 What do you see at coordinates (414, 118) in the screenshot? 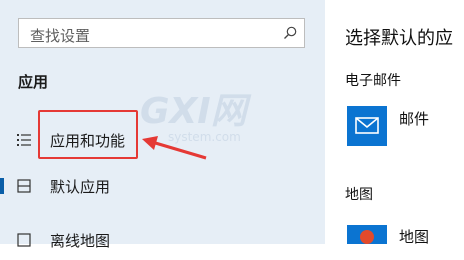
I see `mail-app-label: 邮件` at bounding box center [414, 118].